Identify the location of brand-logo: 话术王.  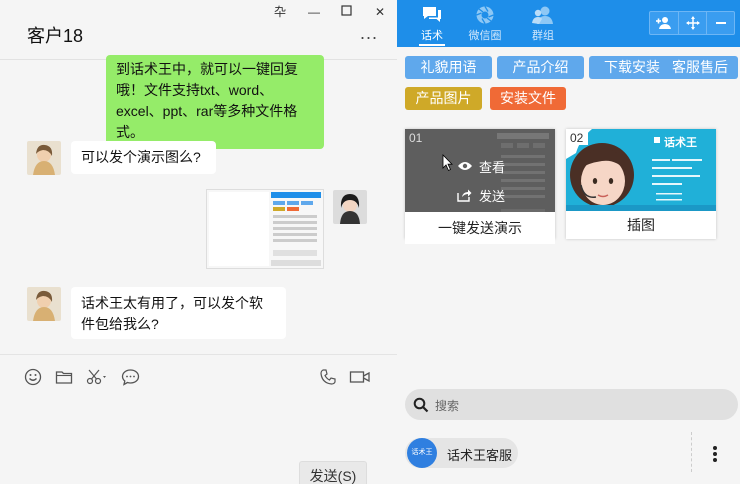
(680, 143).